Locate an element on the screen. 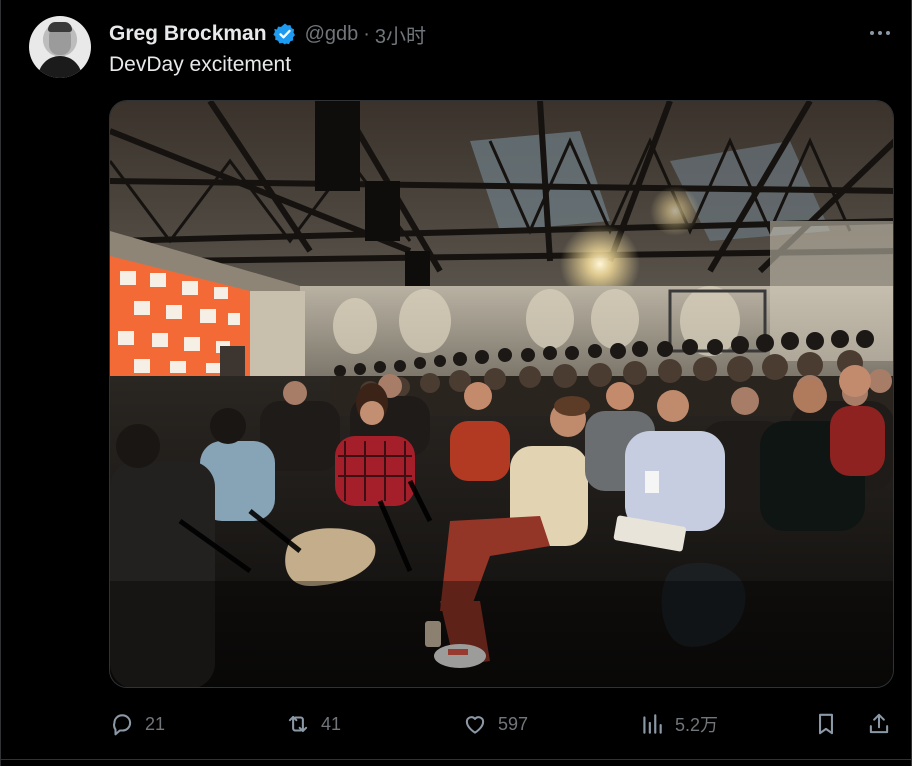  views-button: 5.2万 is located at coordinates (678, 724).